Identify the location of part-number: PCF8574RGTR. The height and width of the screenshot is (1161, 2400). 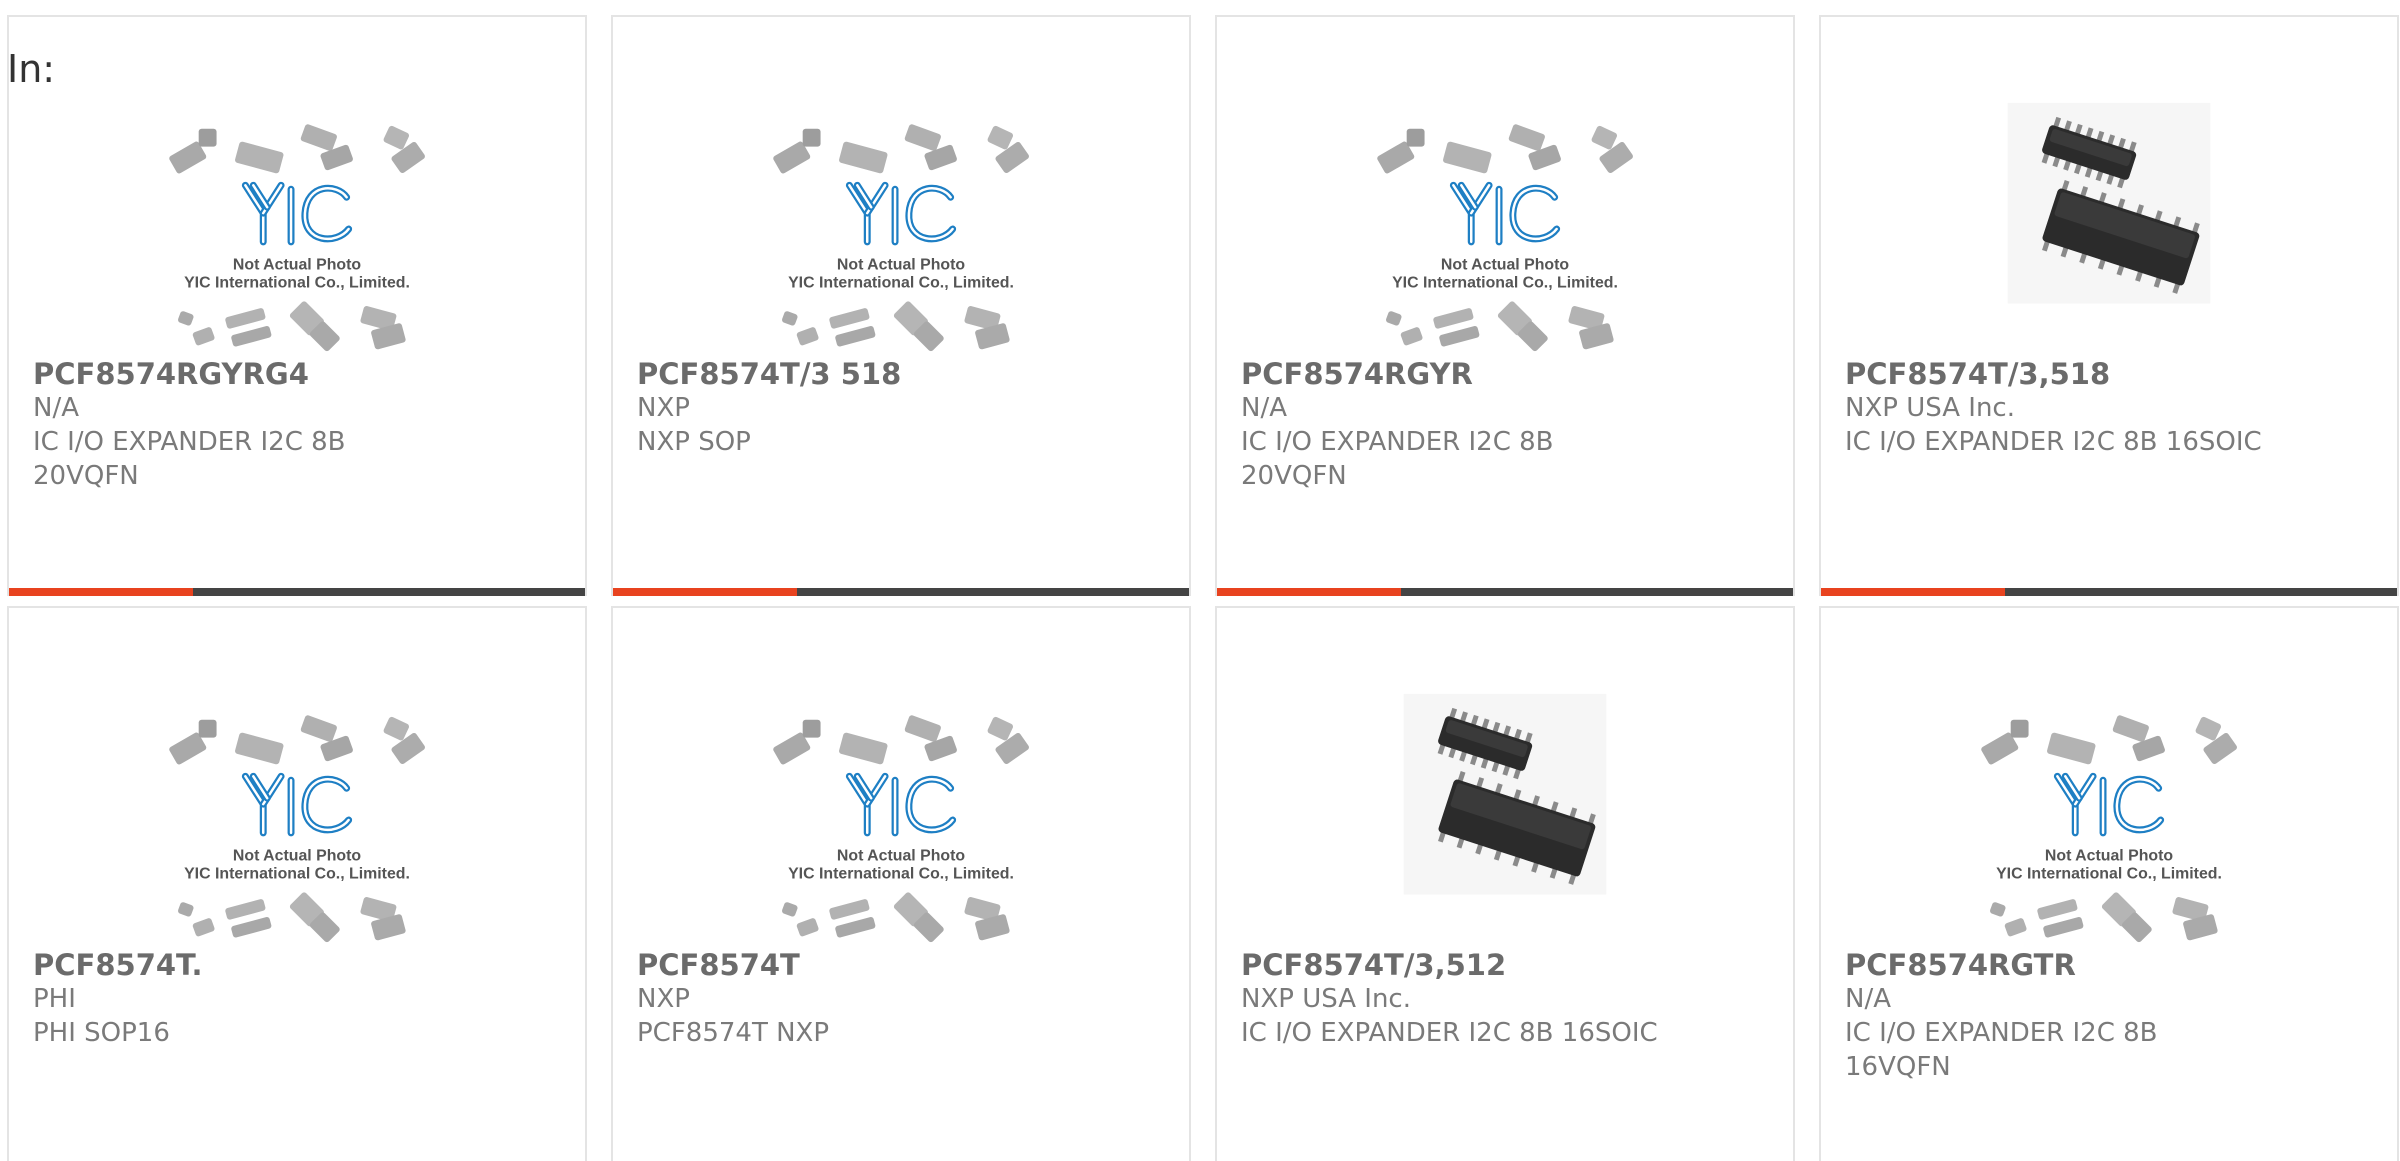
(2109, 965).